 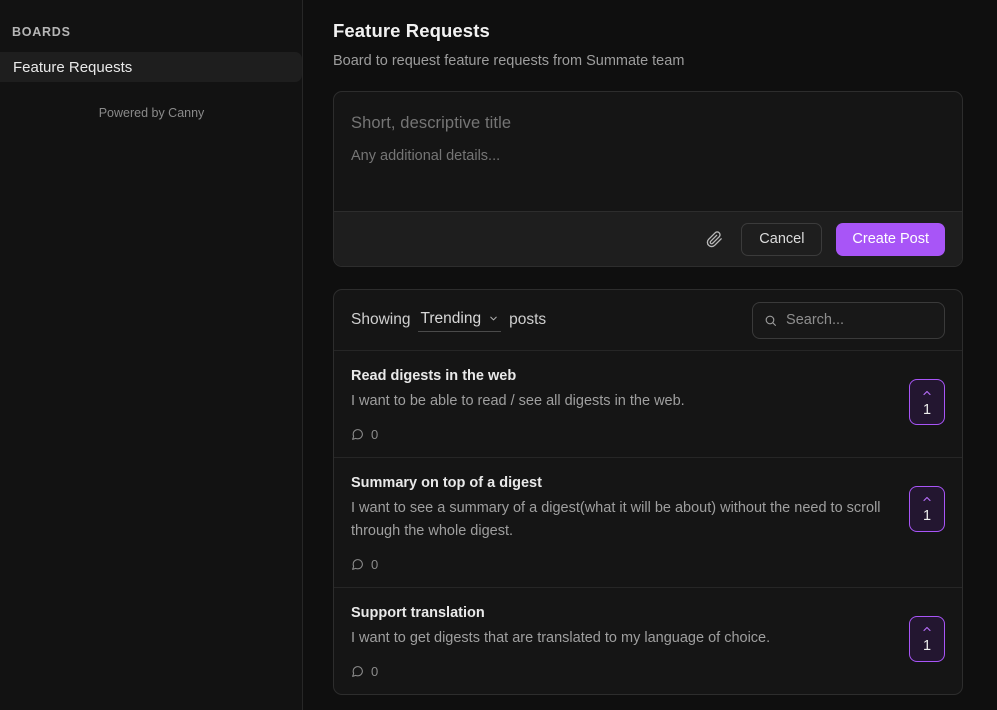 What do you see at coordinates (411, 30) in the screenshot?
I see `page-title: Feature Requests` at bounding box center [411, 30].